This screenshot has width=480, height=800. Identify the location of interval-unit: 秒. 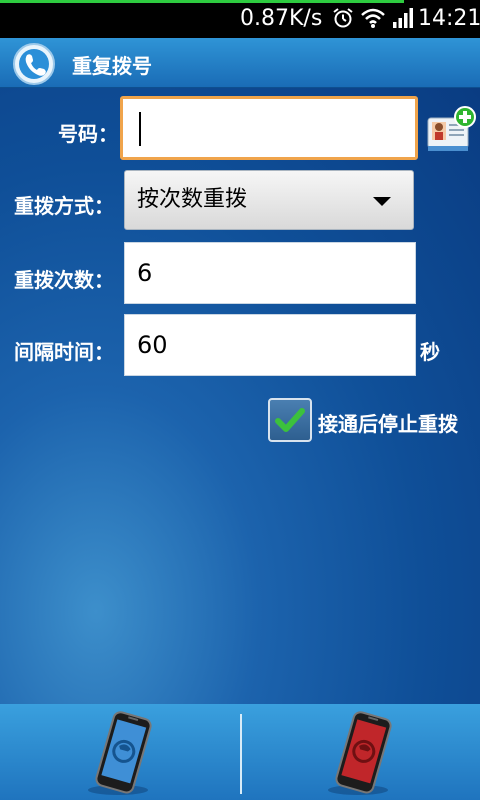
(430, 352).